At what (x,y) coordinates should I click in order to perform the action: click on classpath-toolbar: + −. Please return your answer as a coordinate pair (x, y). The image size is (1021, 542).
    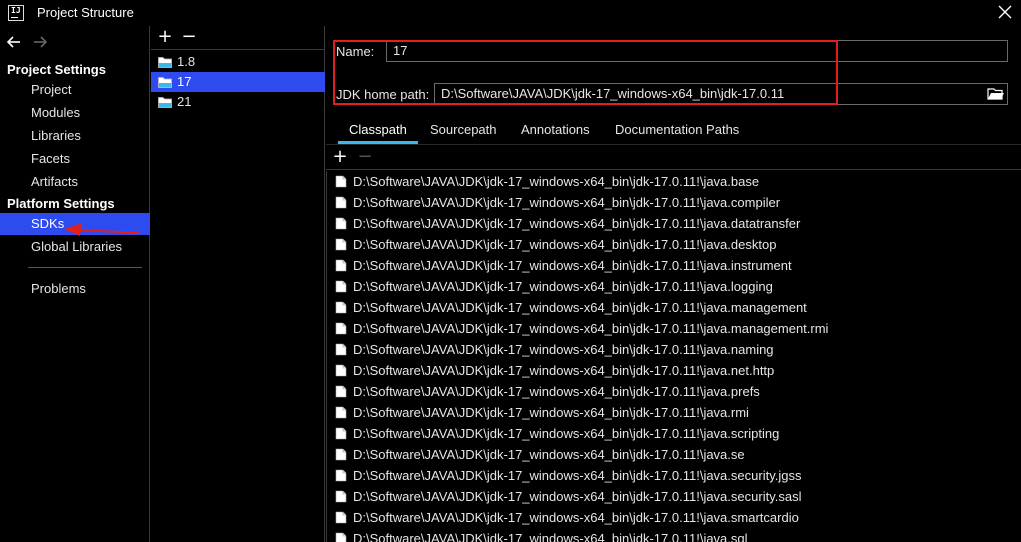
    Looking at the image, I should click on (673, 157).